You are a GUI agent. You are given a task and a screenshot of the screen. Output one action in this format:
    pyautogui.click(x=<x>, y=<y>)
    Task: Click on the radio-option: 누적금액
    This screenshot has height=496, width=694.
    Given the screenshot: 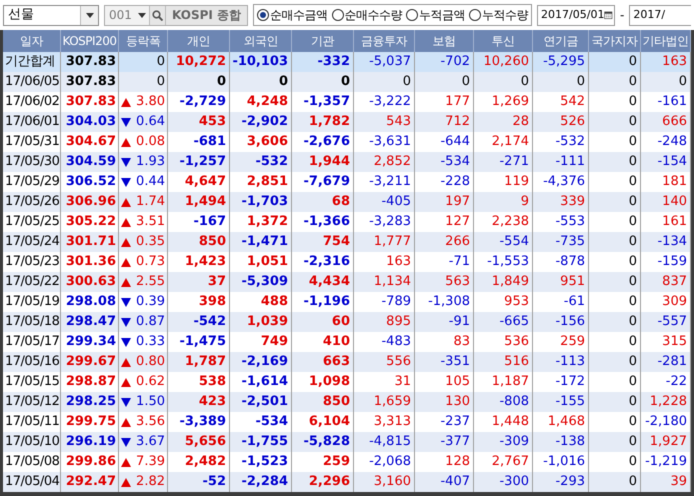 What is the action you would take?
    pyautogui.click(x=436, y=15)
    